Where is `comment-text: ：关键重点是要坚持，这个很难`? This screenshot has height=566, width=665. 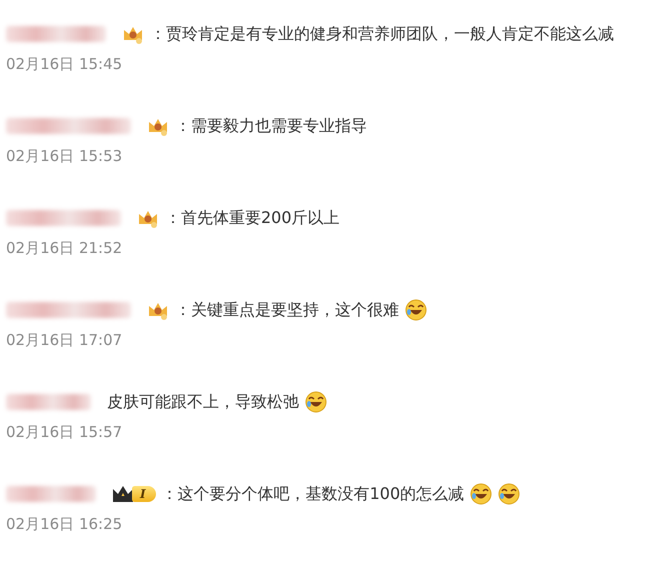
comment-text: ：关键重点是要坚持，这个很难 is located at coordinates (287, 310).